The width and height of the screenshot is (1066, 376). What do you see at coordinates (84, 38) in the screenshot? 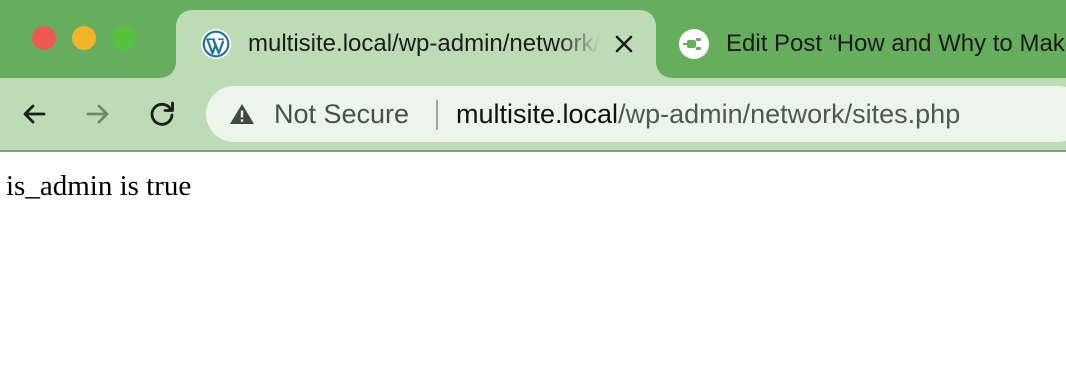
I see `window-minimize-button` at bounding box center [84, 38].